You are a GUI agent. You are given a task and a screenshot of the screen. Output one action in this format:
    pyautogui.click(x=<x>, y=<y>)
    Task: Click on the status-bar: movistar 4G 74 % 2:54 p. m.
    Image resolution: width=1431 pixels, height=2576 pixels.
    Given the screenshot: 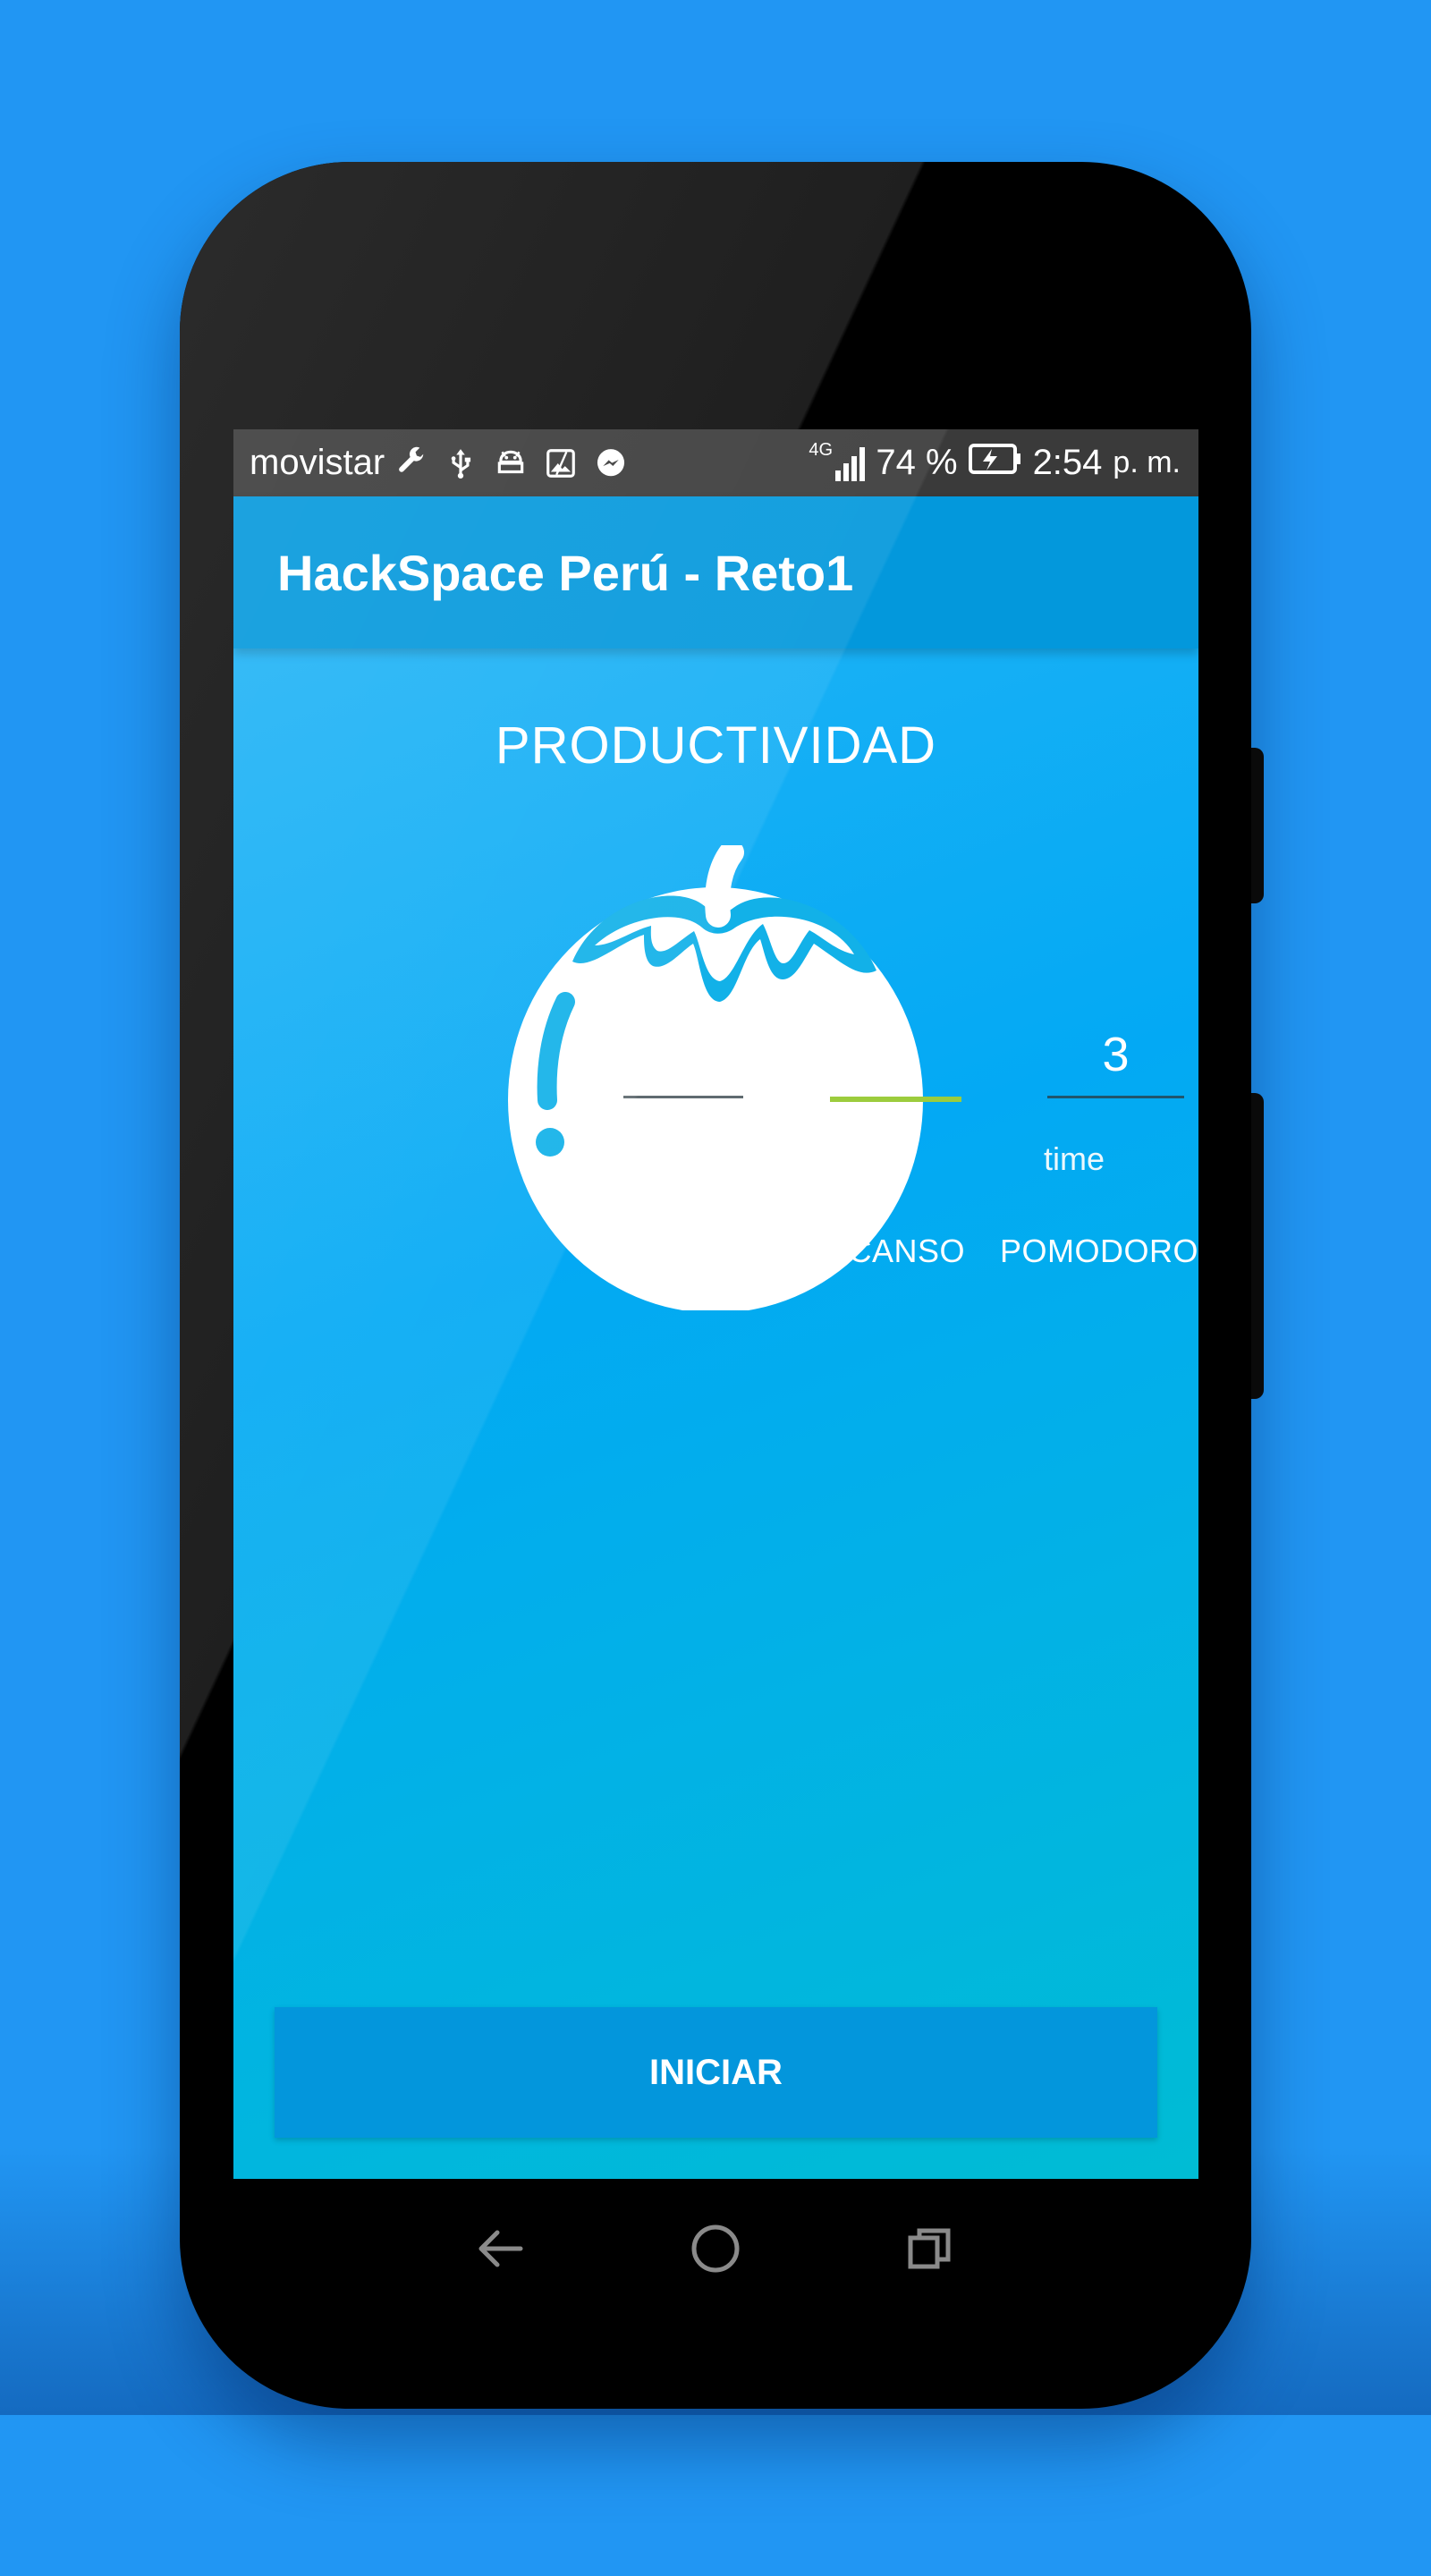 What is the action you would take?
    pyautogui.click(x=716, y=462)
    